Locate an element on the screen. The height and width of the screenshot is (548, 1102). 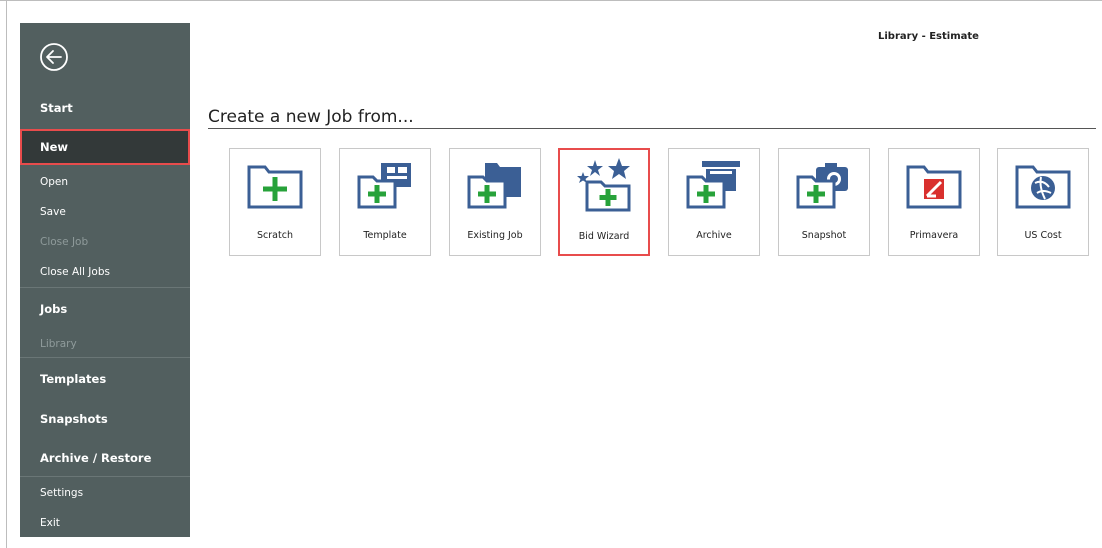
tile-template: Template is located at coordinates (385, 202).